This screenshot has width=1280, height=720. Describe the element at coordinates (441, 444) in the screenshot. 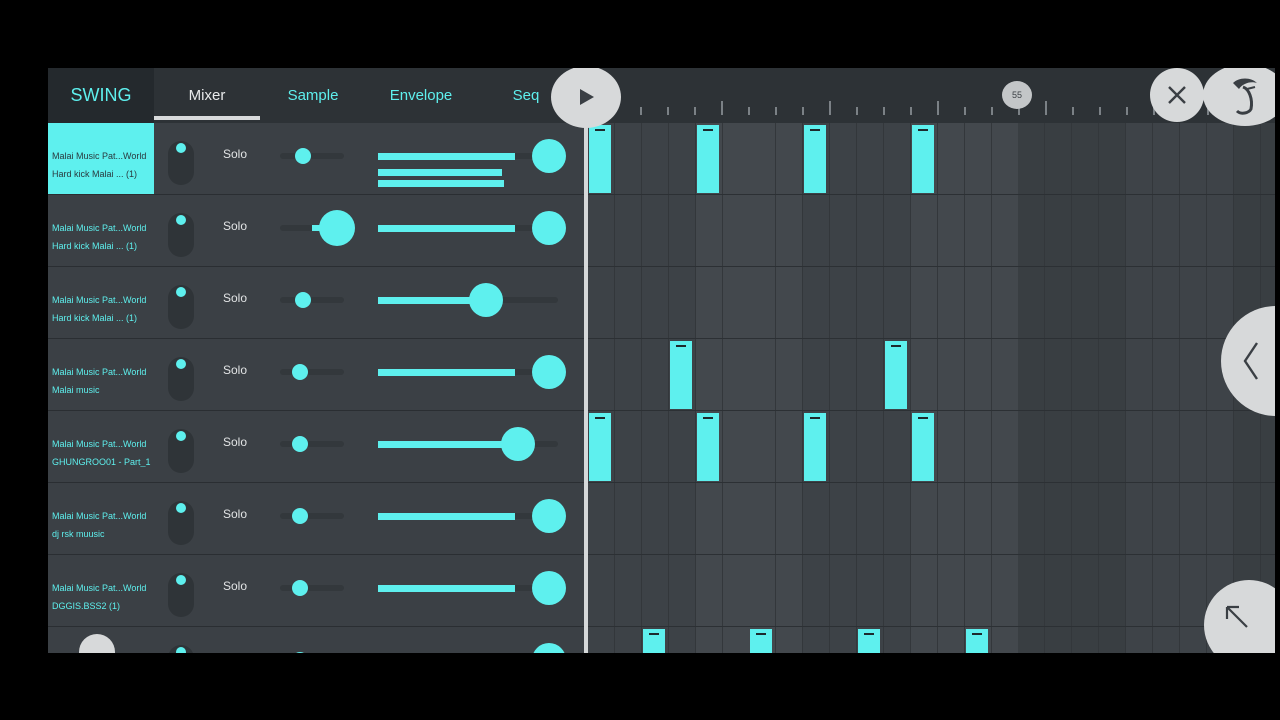

I see `volume-slider-fill` at that location.